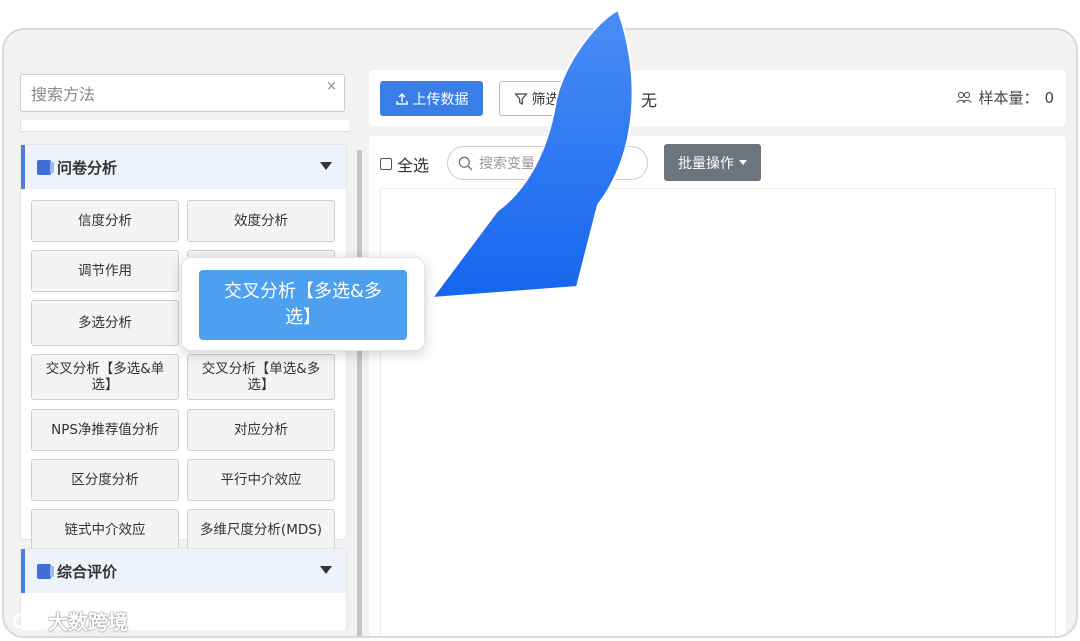 This screenshot has width=1080, height=641. I want to click on window-title-fragment: ▔▔▔ ▔▔▔ ▔▔, so click(76, 45).